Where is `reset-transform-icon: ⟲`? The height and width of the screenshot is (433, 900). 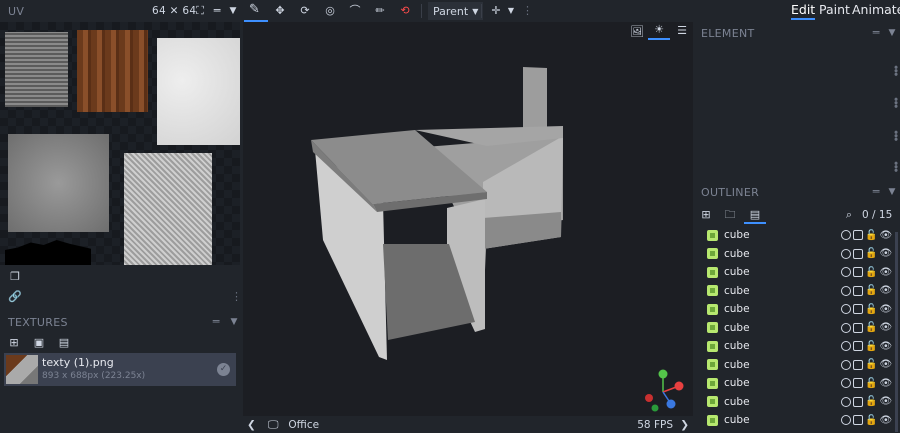 reset-transform-icon: ⟲ is located at coordinates (405, 11).